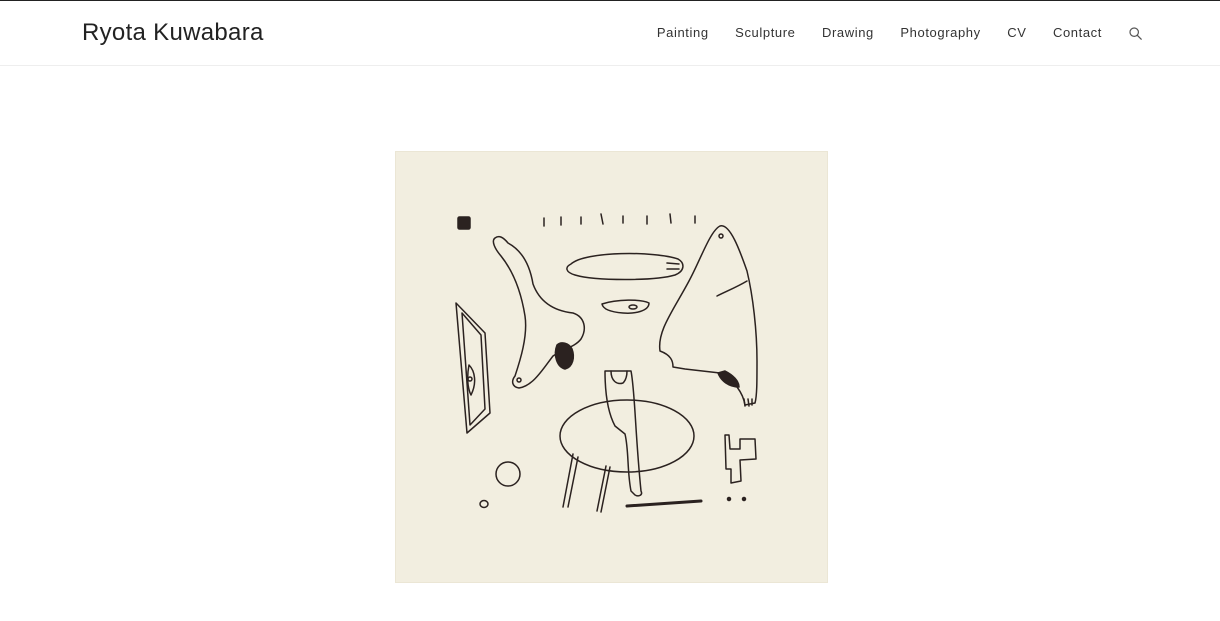 The image size is (1220, 621). I want to click on drawing-ticks, so click(619, 220).